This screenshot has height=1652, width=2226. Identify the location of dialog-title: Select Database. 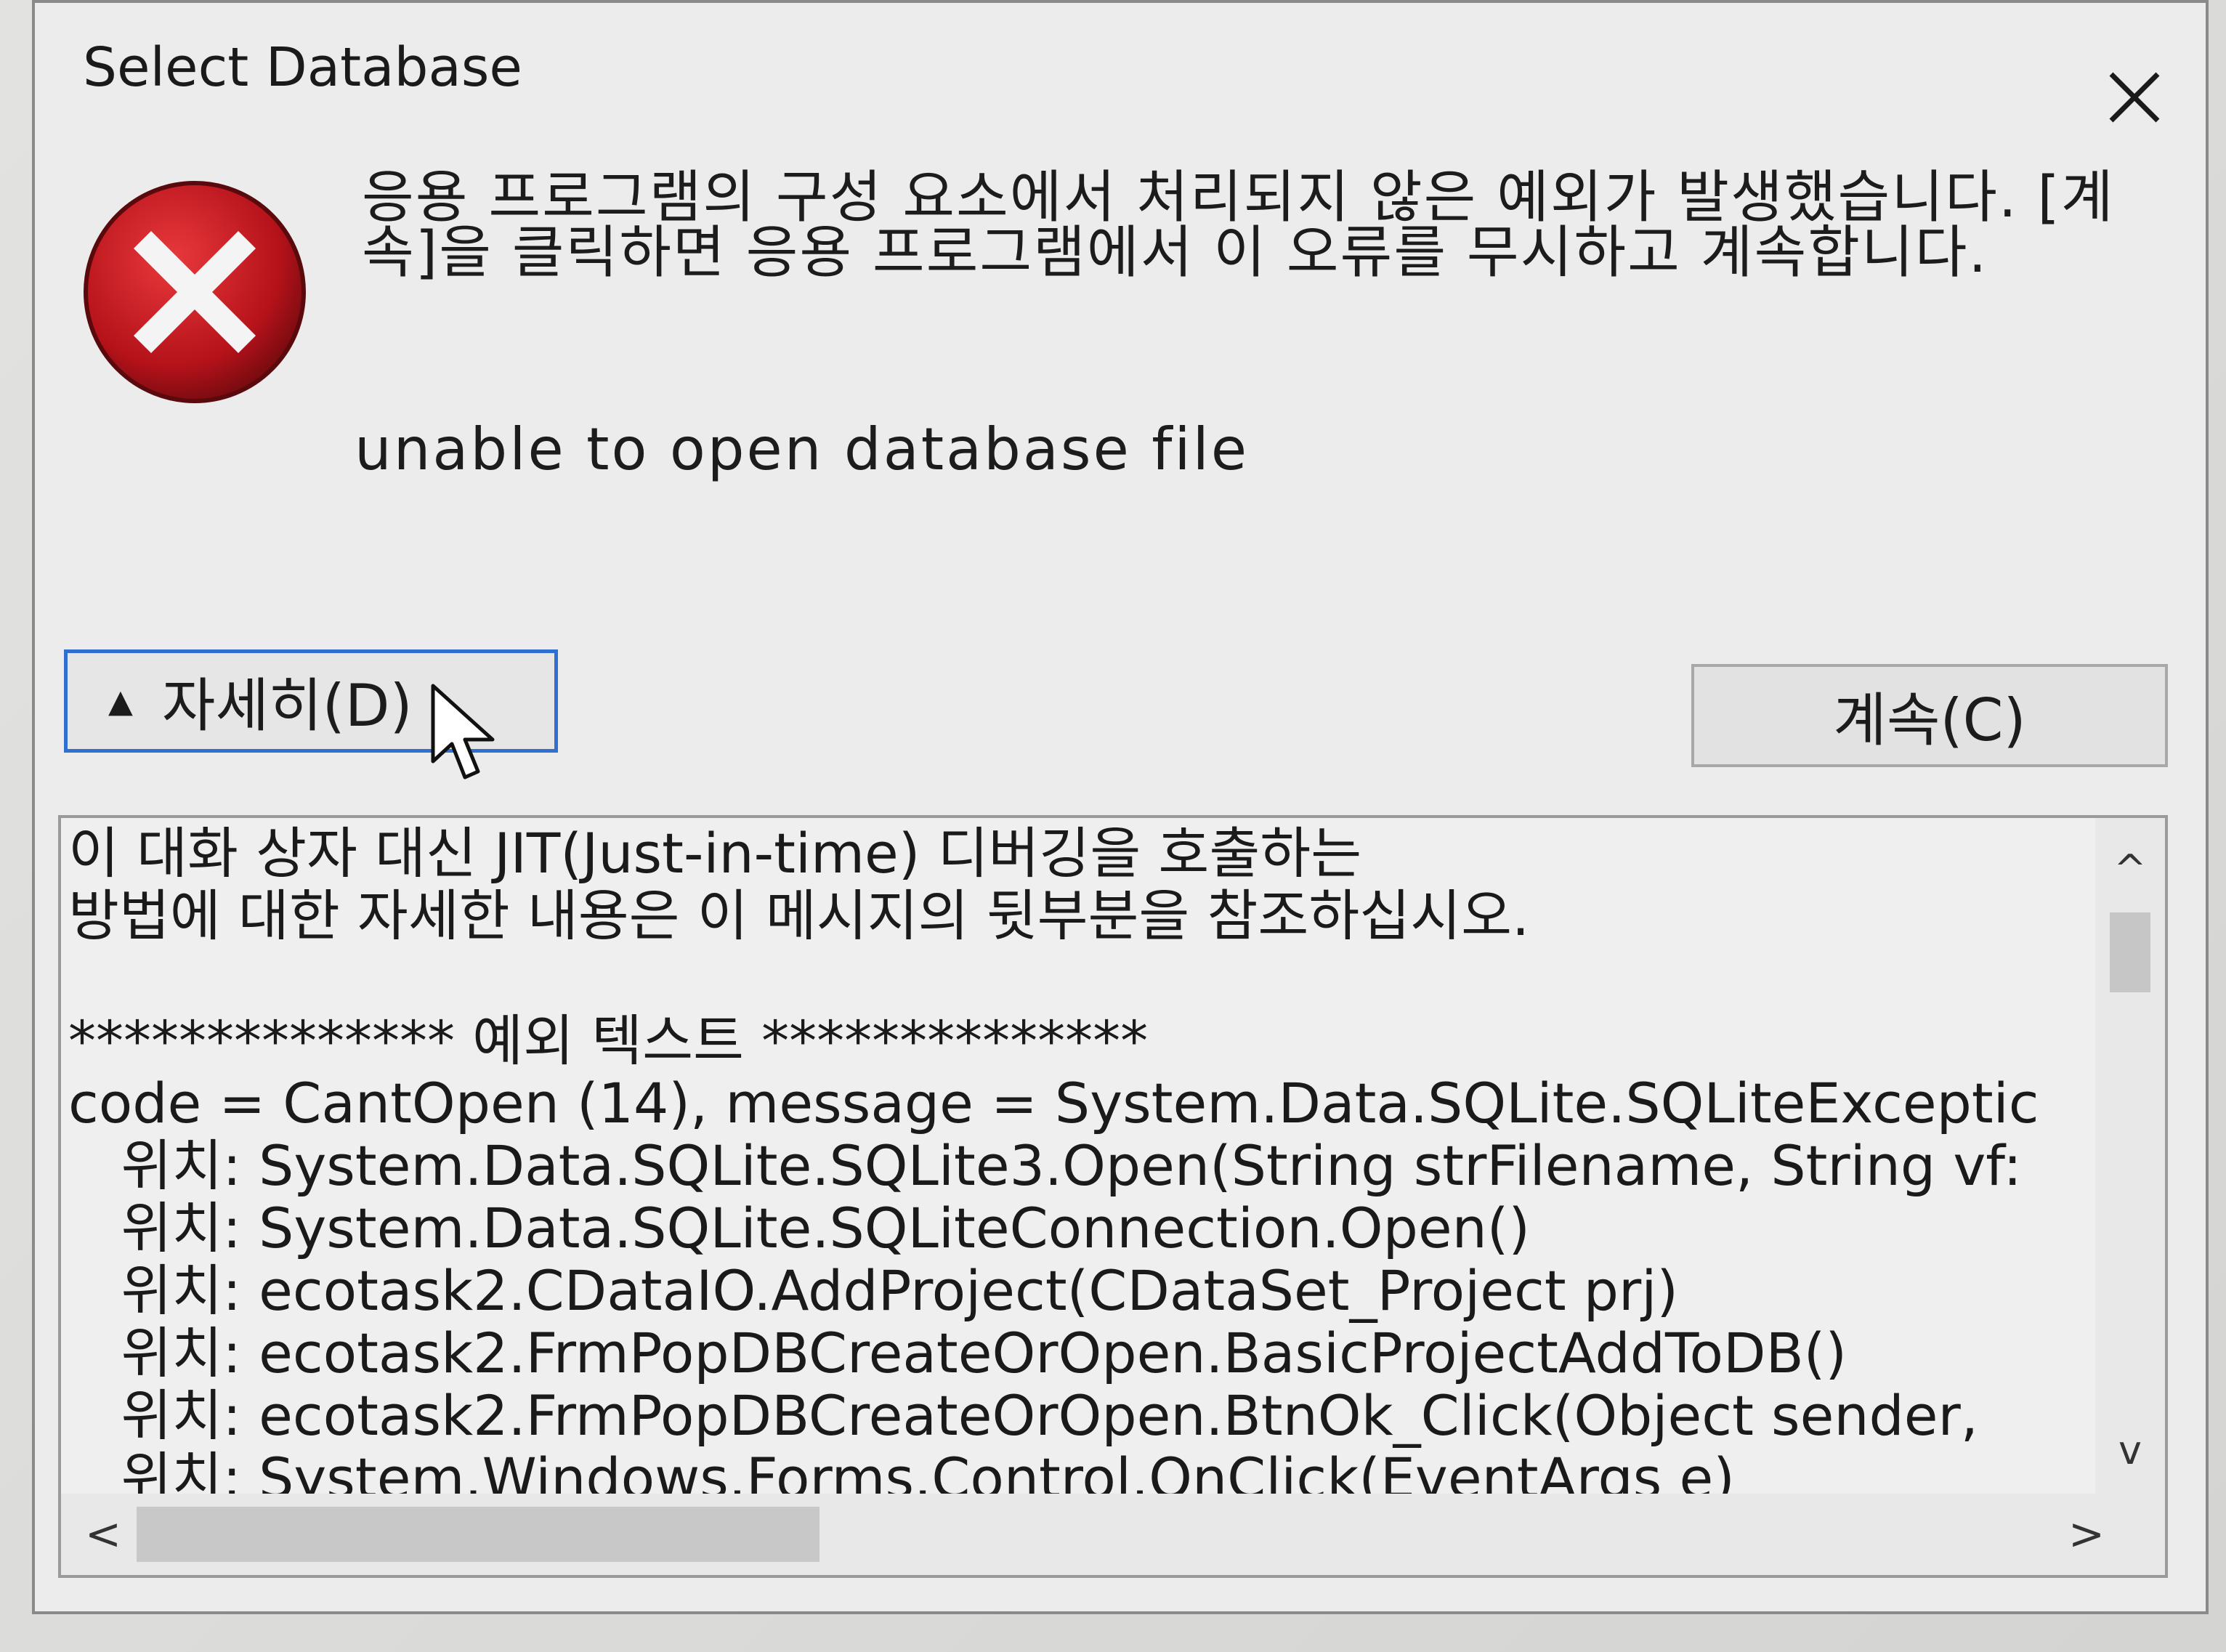
(302, 68).